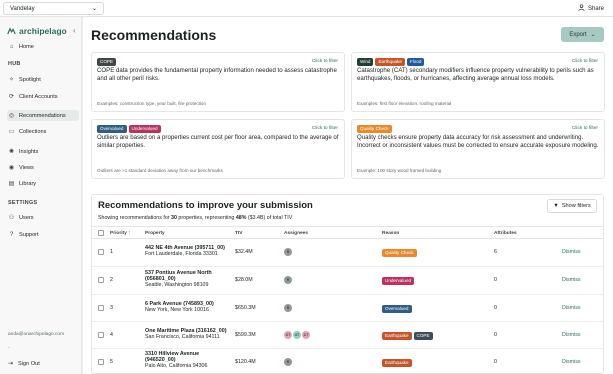  What do you see at coordinates (397, 309) in the screenshot?
I see `row-reasons: Overvalued` at bounding box center [397, 309].